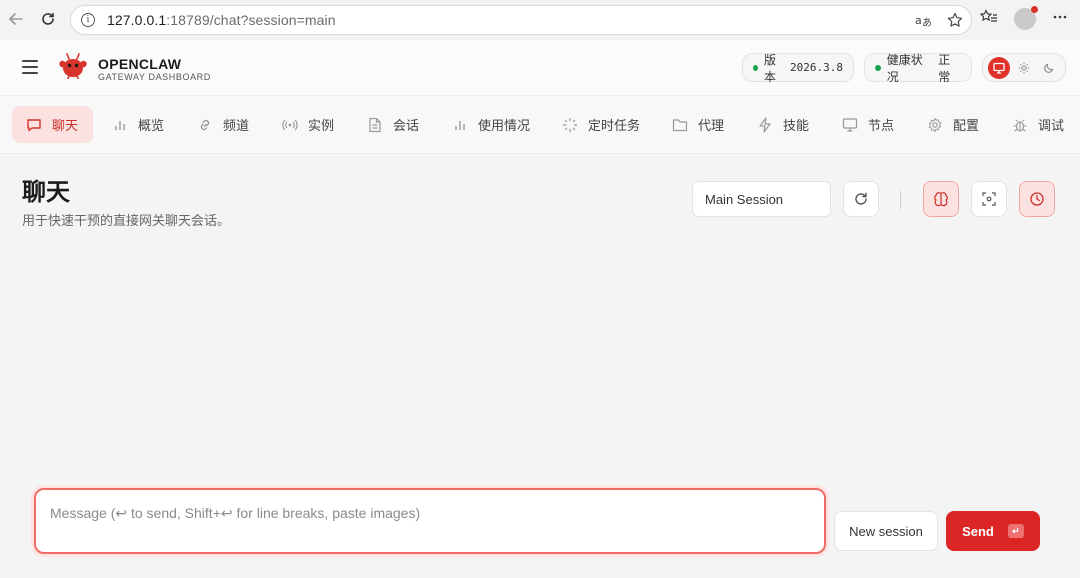 The image size is (1080, 578). What do you see at coordinates (140, 64) in the screenshot?
I see `brand-name: OPENCLAW` at bounding box center [140, 64].